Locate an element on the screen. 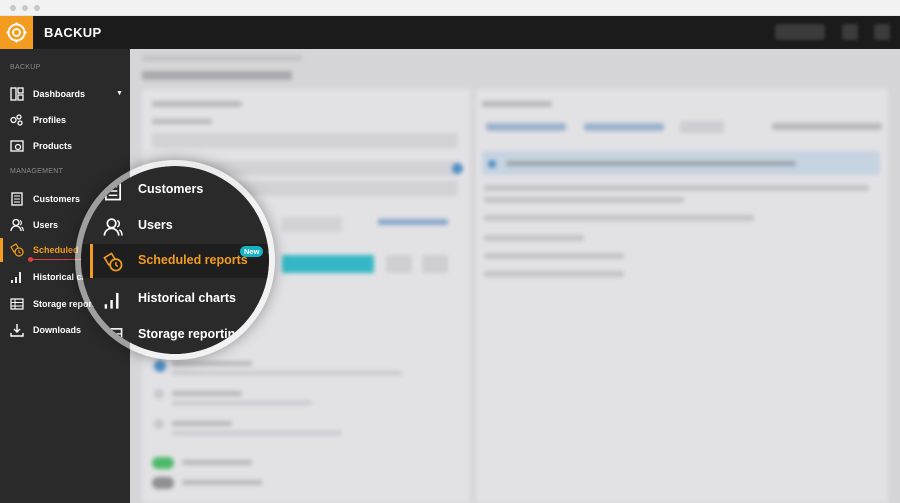 This screenshot has height=503, width=900. profiles-icon is located at coordinates (17, 120).